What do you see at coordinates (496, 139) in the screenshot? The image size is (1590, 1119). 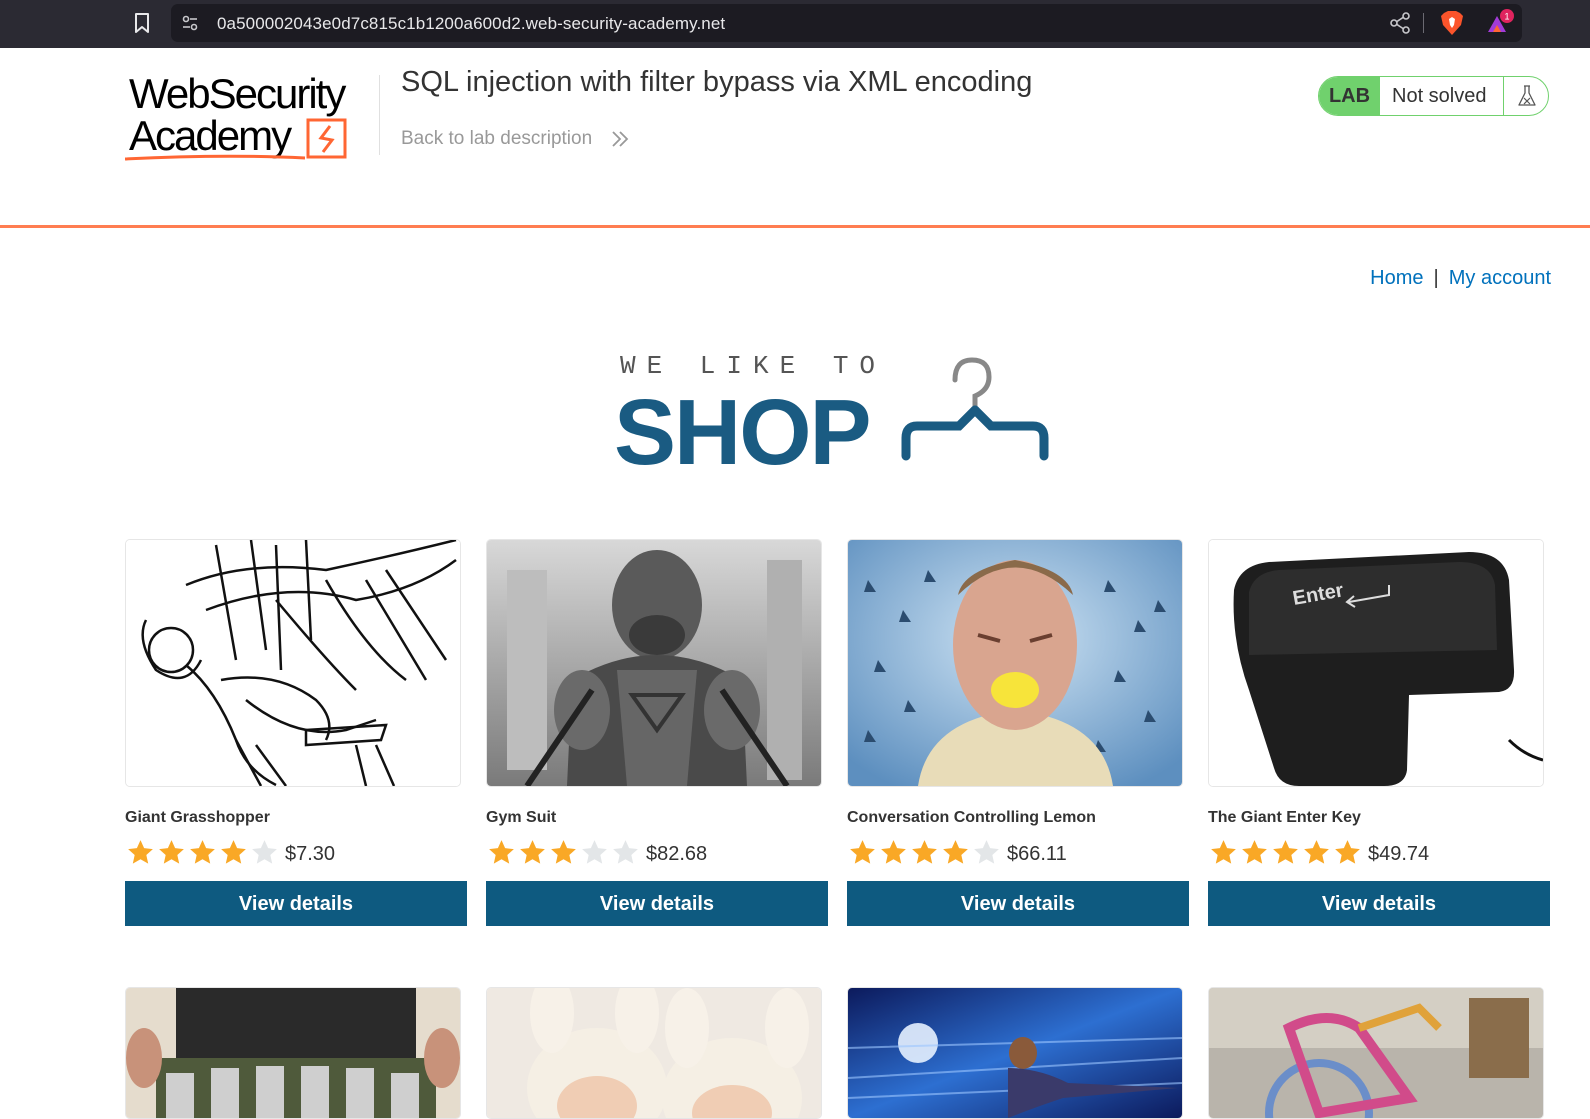 I see `back-to-lab-description-link: Back to lab description` at bounding box center [496, 139].